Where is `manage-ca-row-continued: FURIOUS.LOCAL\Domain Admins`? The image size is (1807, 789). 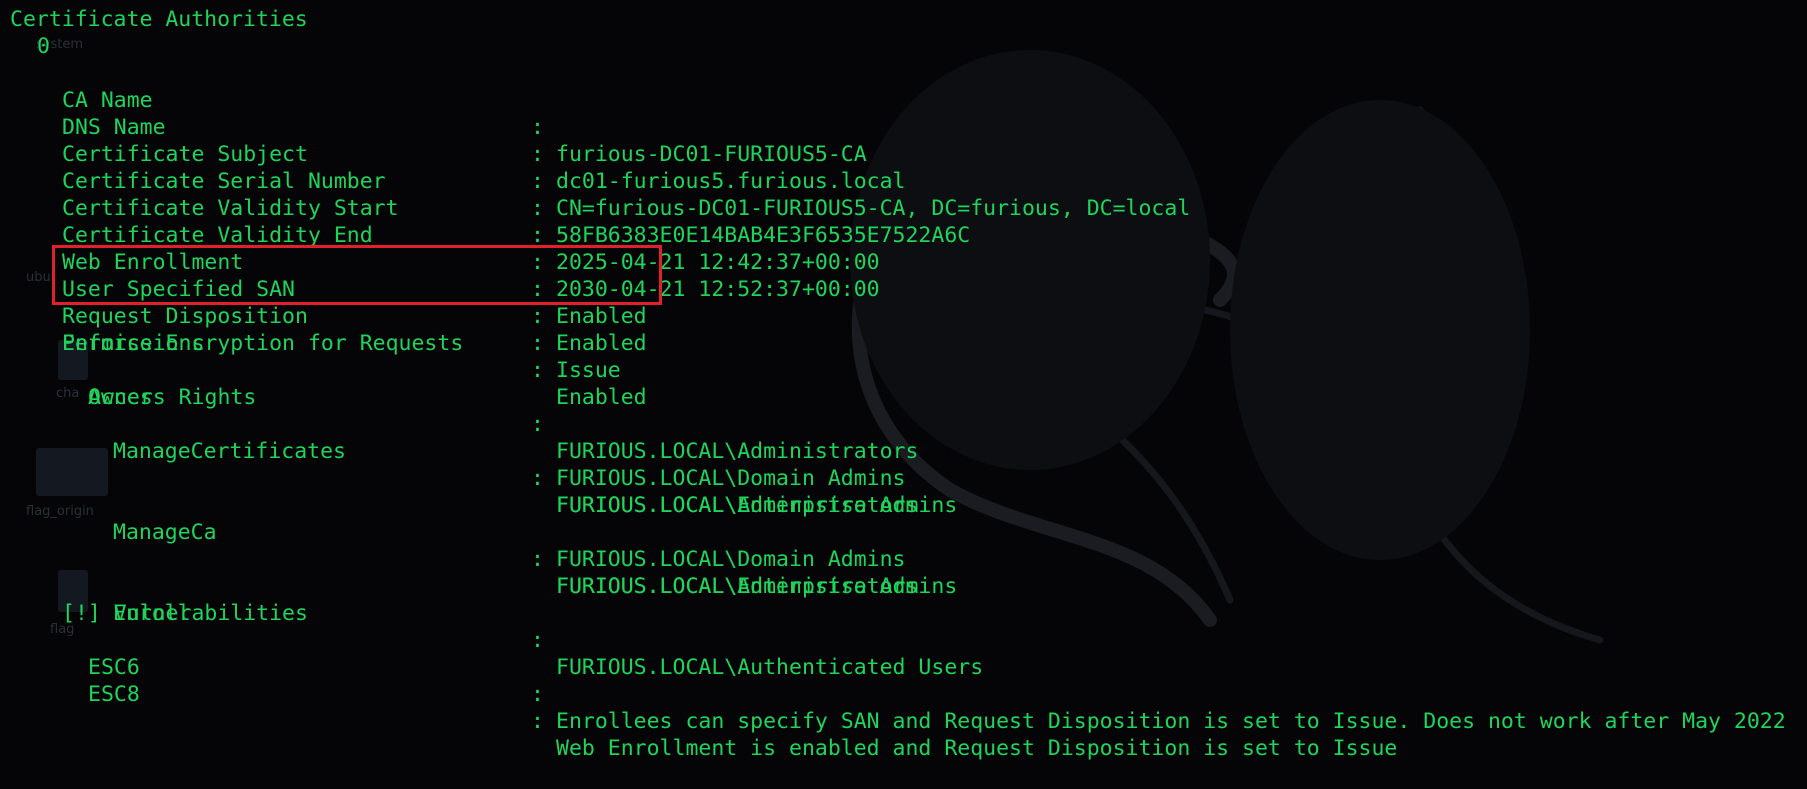
manage-ca-row-continued: FURIOUS.LOCAL\Domain Admins is located at coordinates (903, 545).